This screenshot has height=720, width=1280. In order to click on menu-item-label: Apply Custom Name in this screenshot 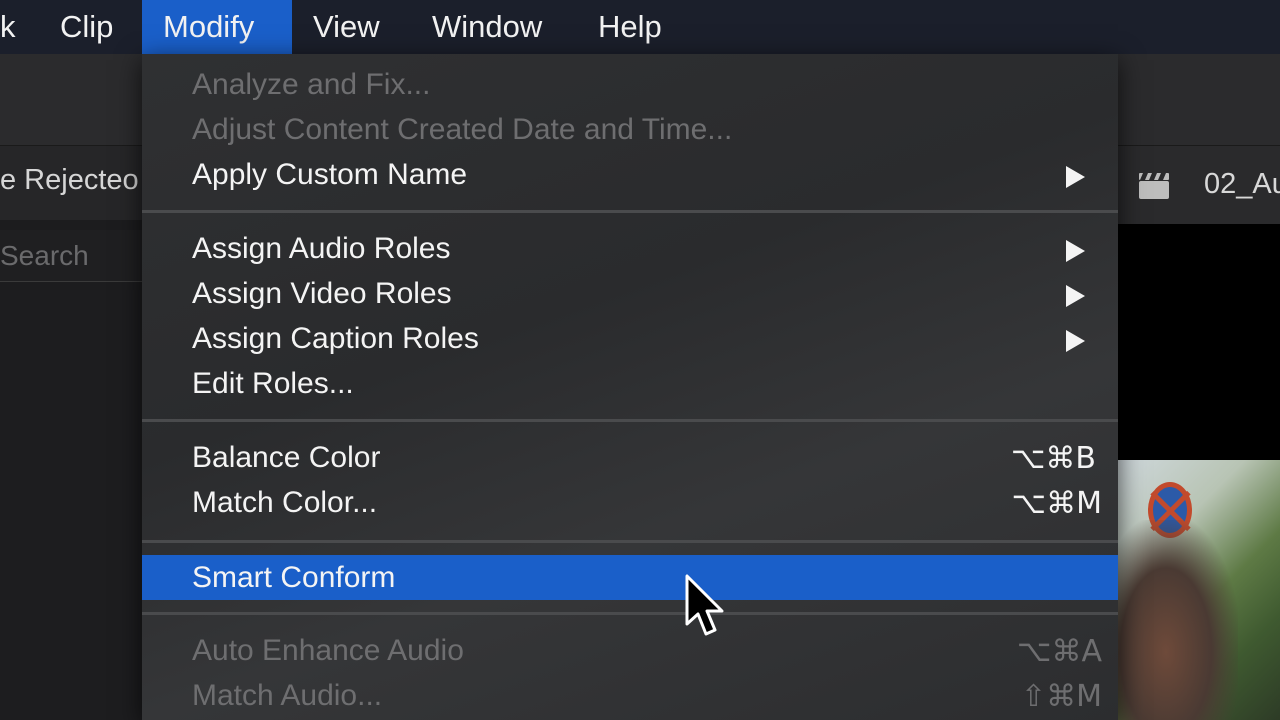, I will do `click(330, 174)`.